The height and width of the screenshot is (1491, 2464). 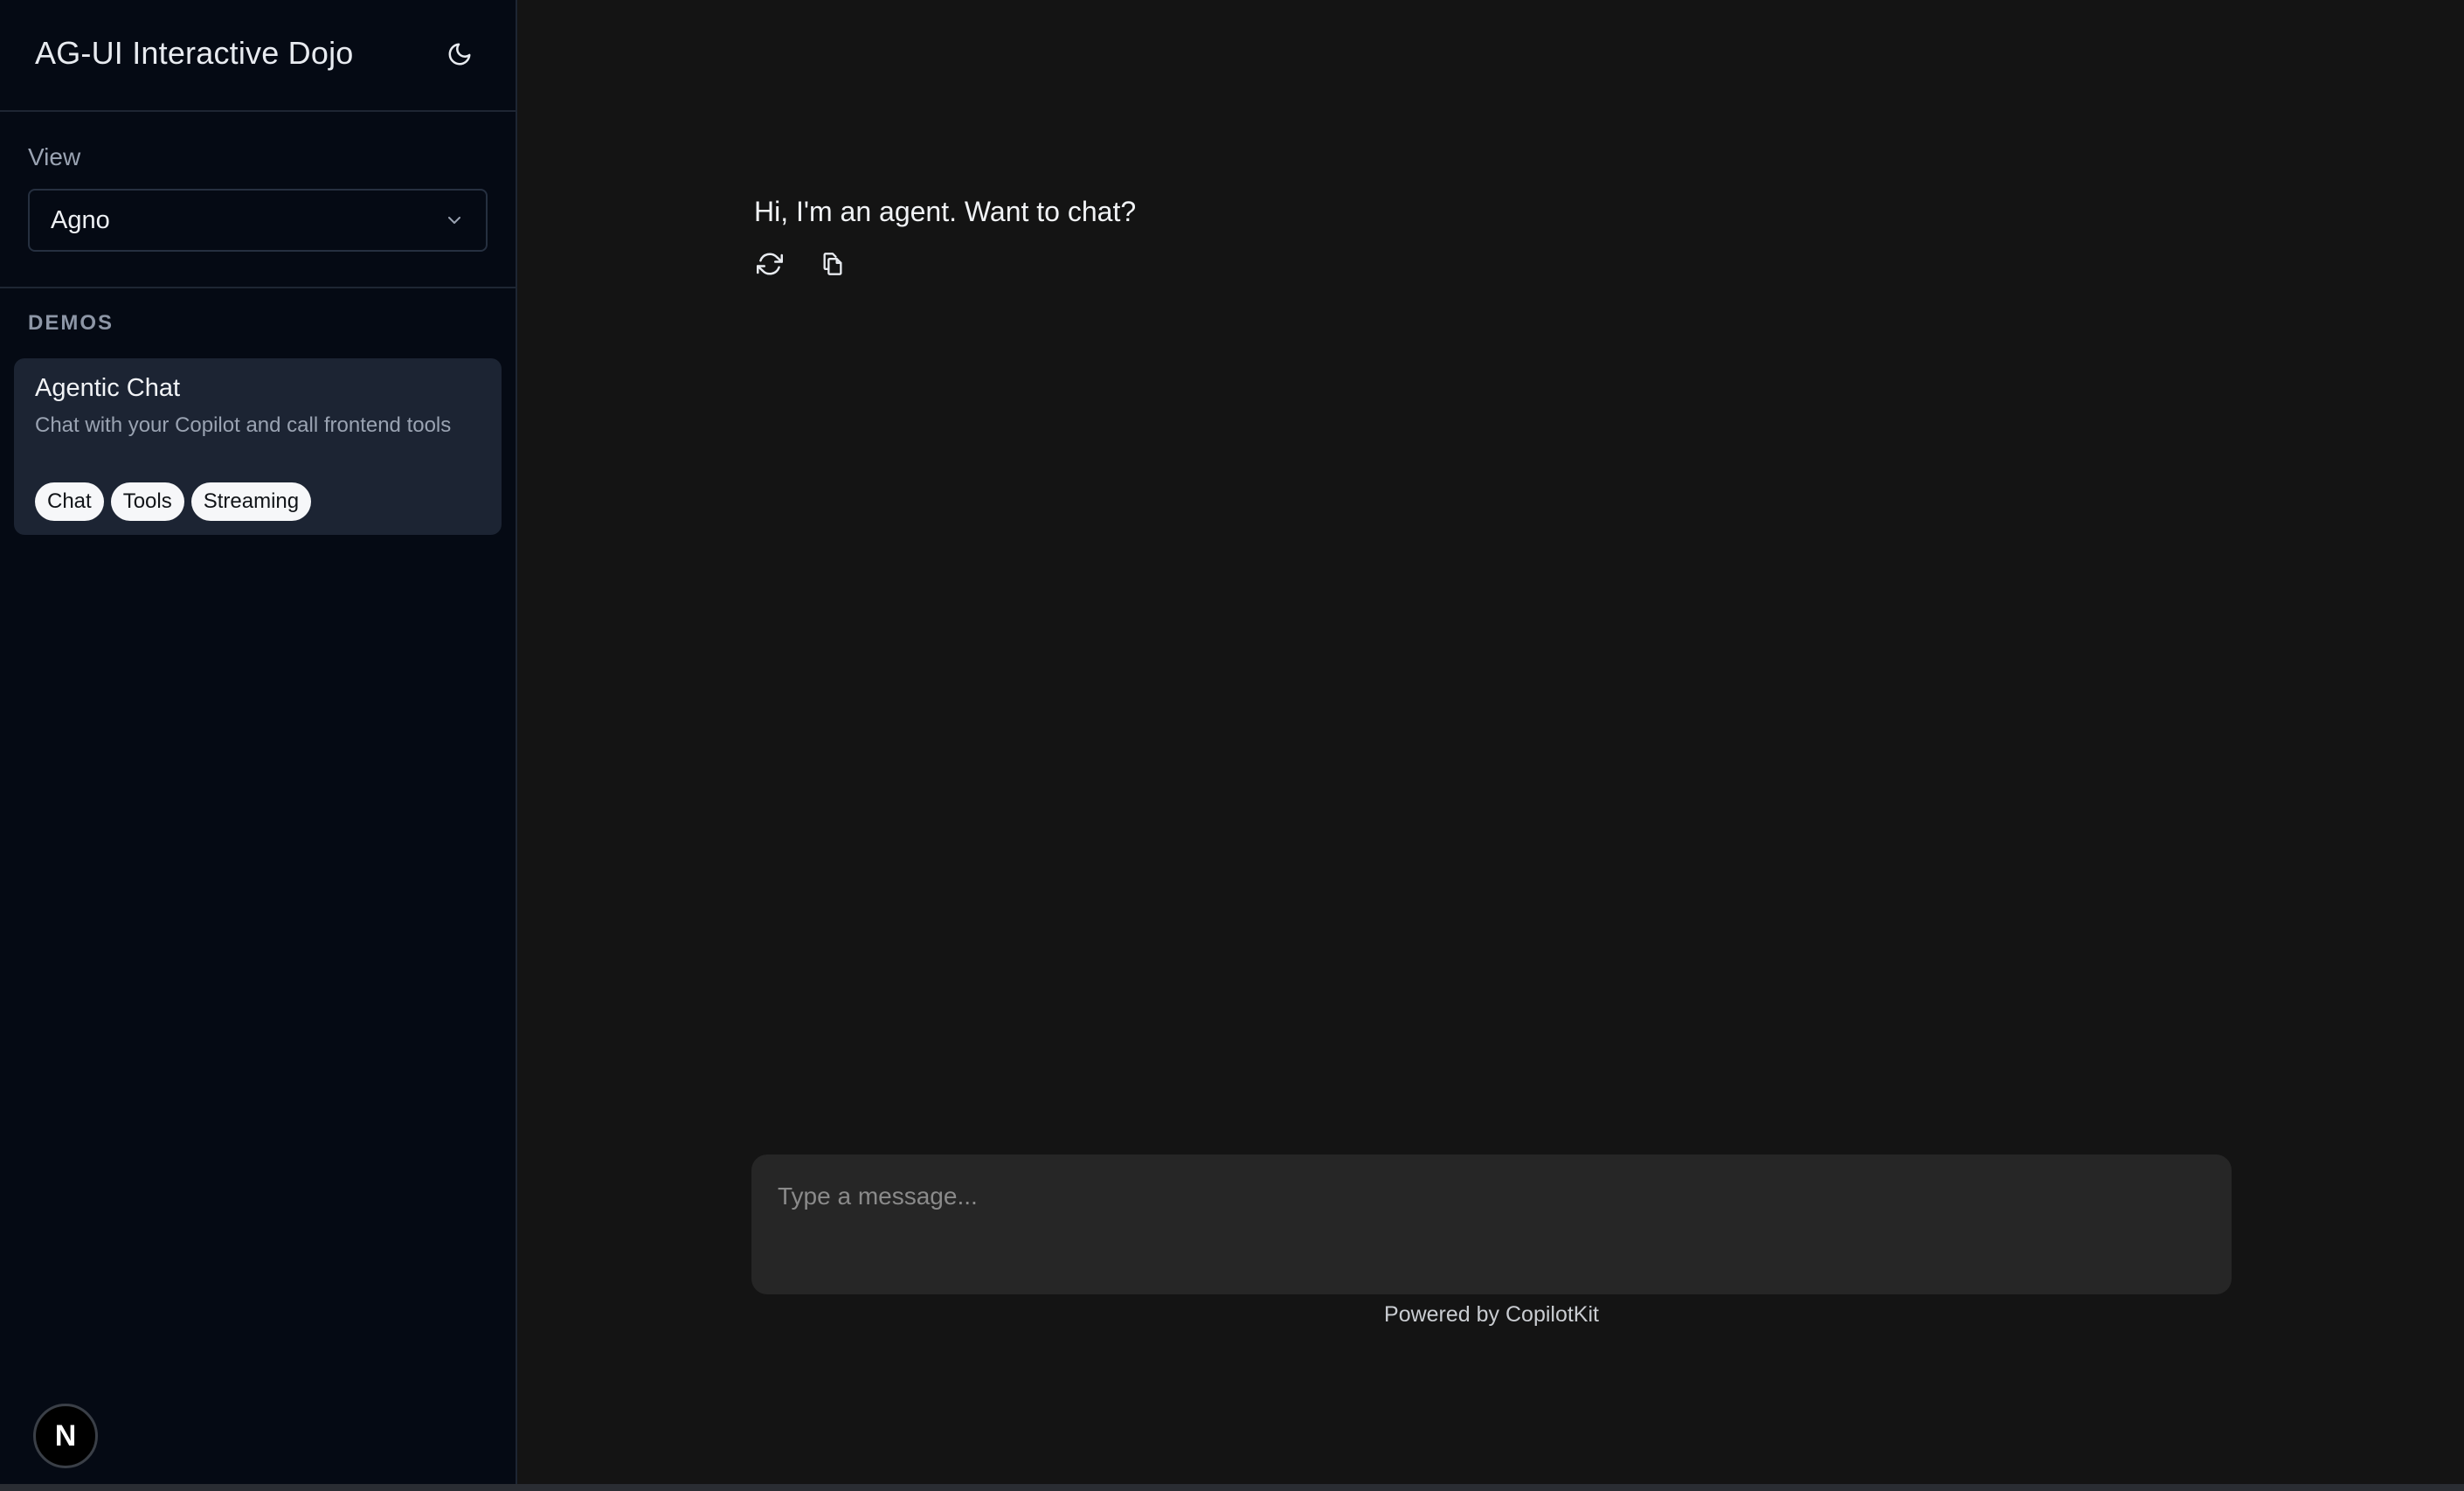 I want to click on moon-icon, so click(x=459, y=54).